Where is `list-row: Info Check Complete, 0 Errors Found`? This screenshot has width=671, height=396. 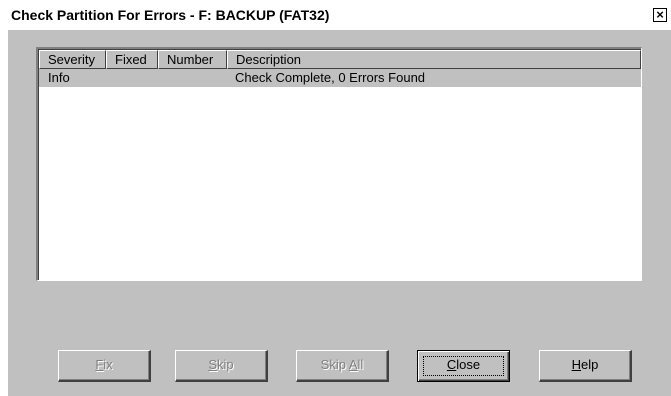
list-row: Info Check Complete, 0 Errors Found is located at coordinates (340, 78).